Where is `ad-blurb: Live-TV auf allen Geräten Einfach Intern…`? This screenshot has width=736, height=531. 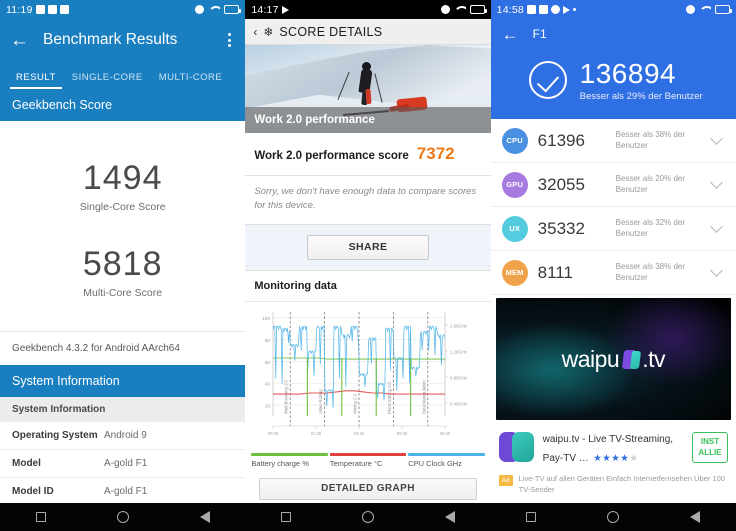 ad-blurb: Live-TV auf allen Geräten Einfach Intern… is located at coordinates (621, 484).